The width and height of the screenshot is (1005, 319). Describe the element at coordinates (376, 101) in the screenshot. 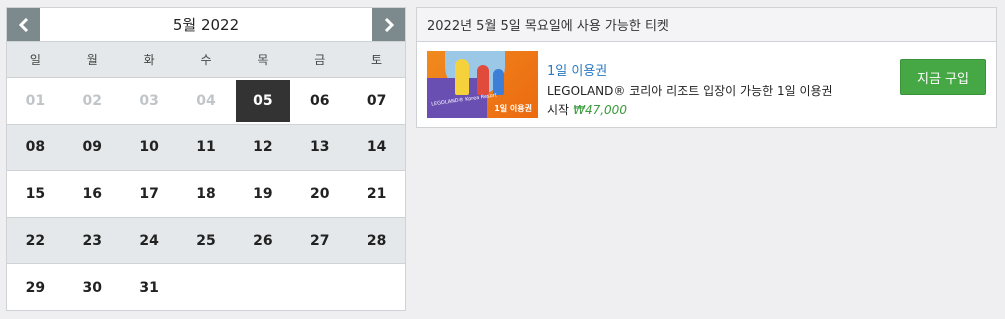

I see `calendar-day: 07` at that location.